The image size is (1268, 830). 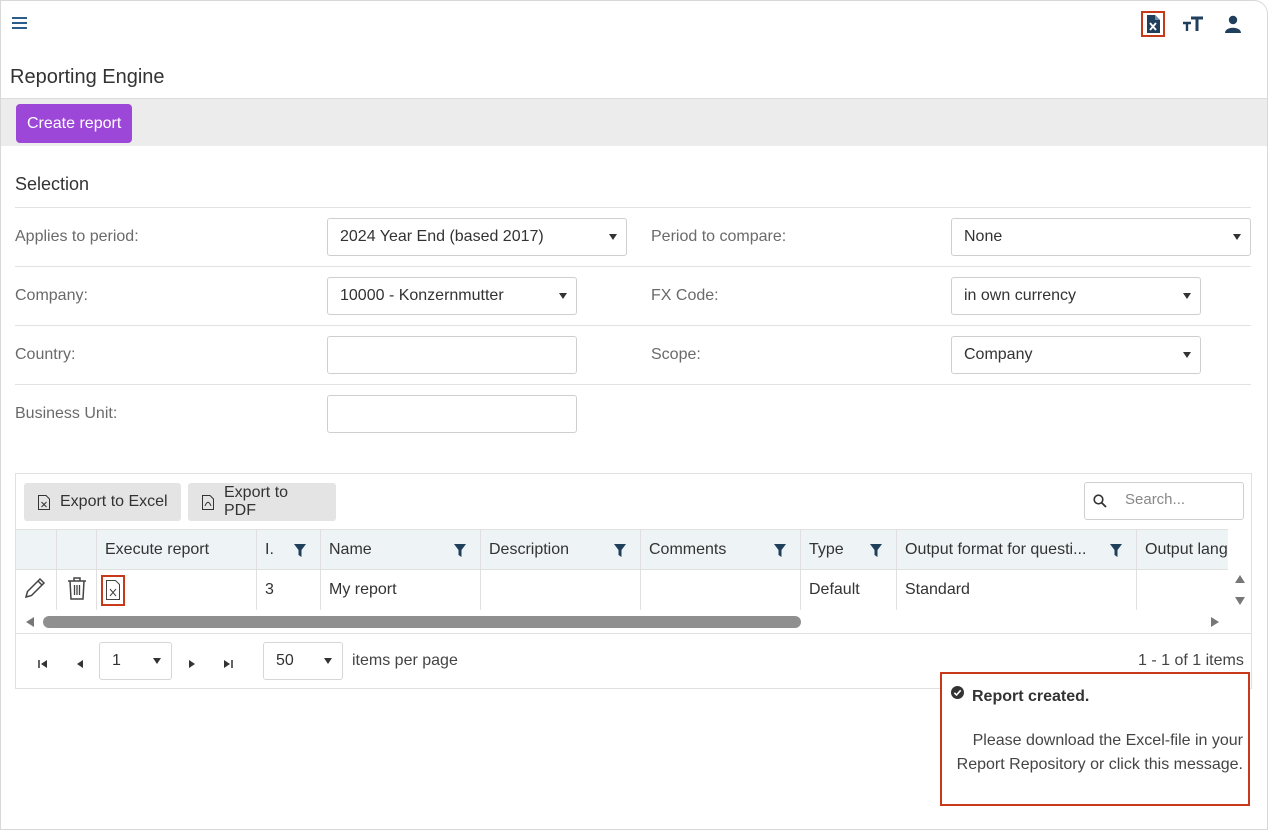 I want to click on trash-icon, so click(x=77, y=590).